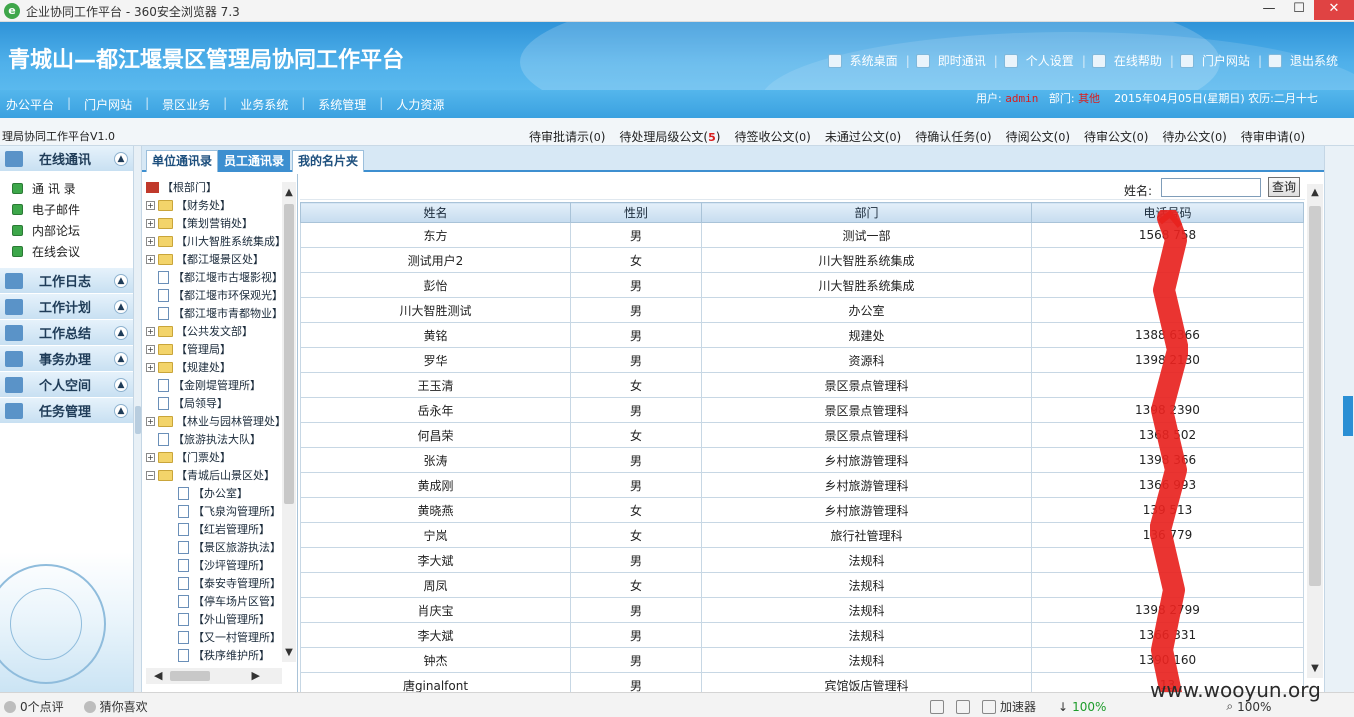 This screenshot has width=1354, height=717. I want to click on tree-node-label: 【财务处】, so click(203, 205).